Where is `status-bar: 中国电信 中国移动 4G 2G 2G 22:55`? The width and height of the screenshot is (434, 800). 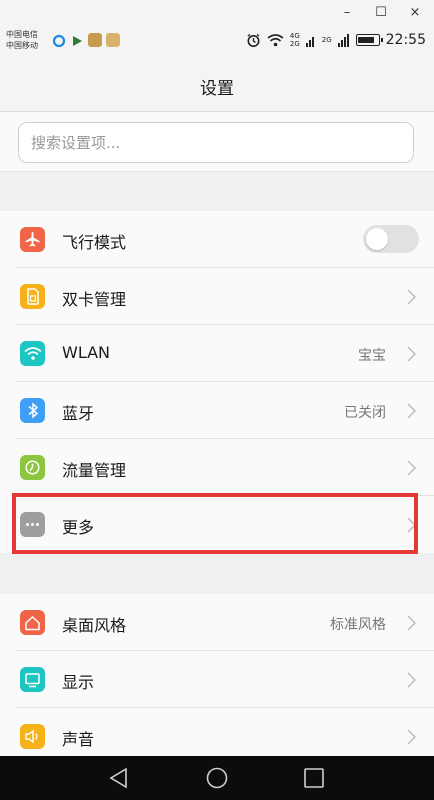 status-bar: 中国电信 中国移动 4G 2G 2G 22:55 is located at coordinates (217, 41).